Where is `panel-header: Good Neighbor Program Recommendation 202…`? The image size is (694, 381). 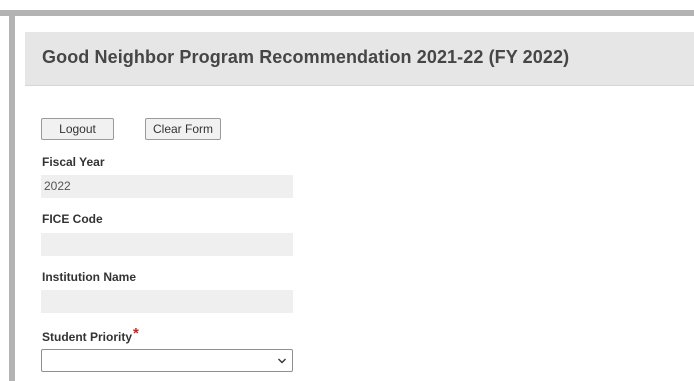
panel-header: Good Neighbor Program Recommendation 202… is located at coordinates (359, 59).